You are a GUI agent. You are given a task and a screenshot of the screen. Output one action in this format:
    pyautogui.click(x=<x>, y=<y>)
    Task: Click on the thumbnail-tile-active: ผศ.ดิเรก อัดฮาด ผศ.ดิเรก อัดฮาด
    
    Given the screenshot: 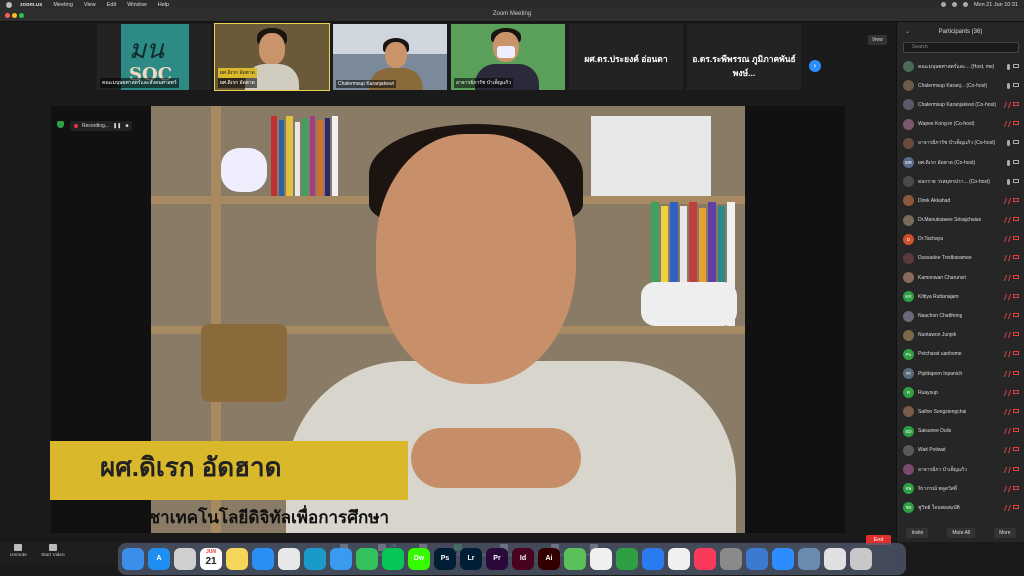 What is the action you would take?
    pyautogui.click(x=272, y=57)
    